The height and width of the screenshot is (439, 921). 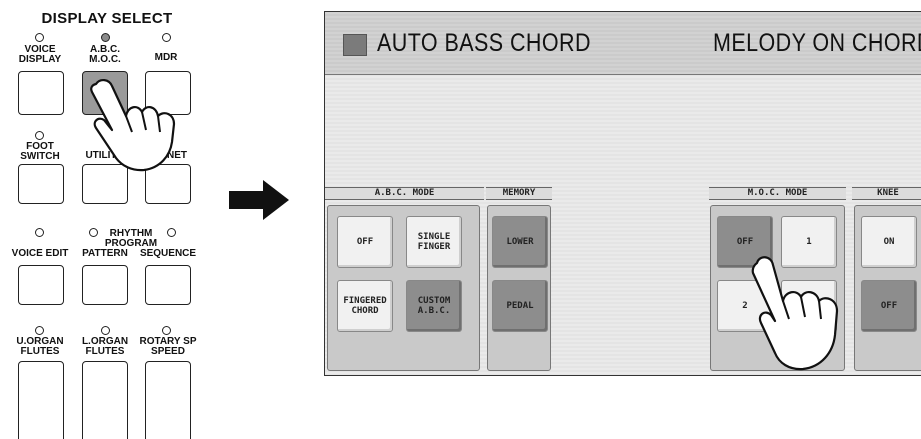 I want to click on abc-mode-fingered-chord-button: FINGERED CHORD, so click(x=365, y=306).